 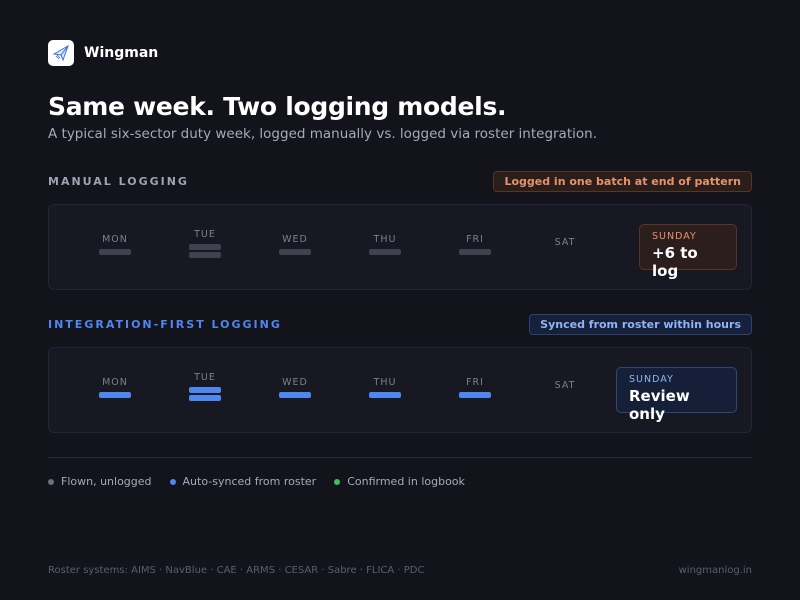 I want to click on legend-item: Flown, unlogged, so click(x=100, y=481).